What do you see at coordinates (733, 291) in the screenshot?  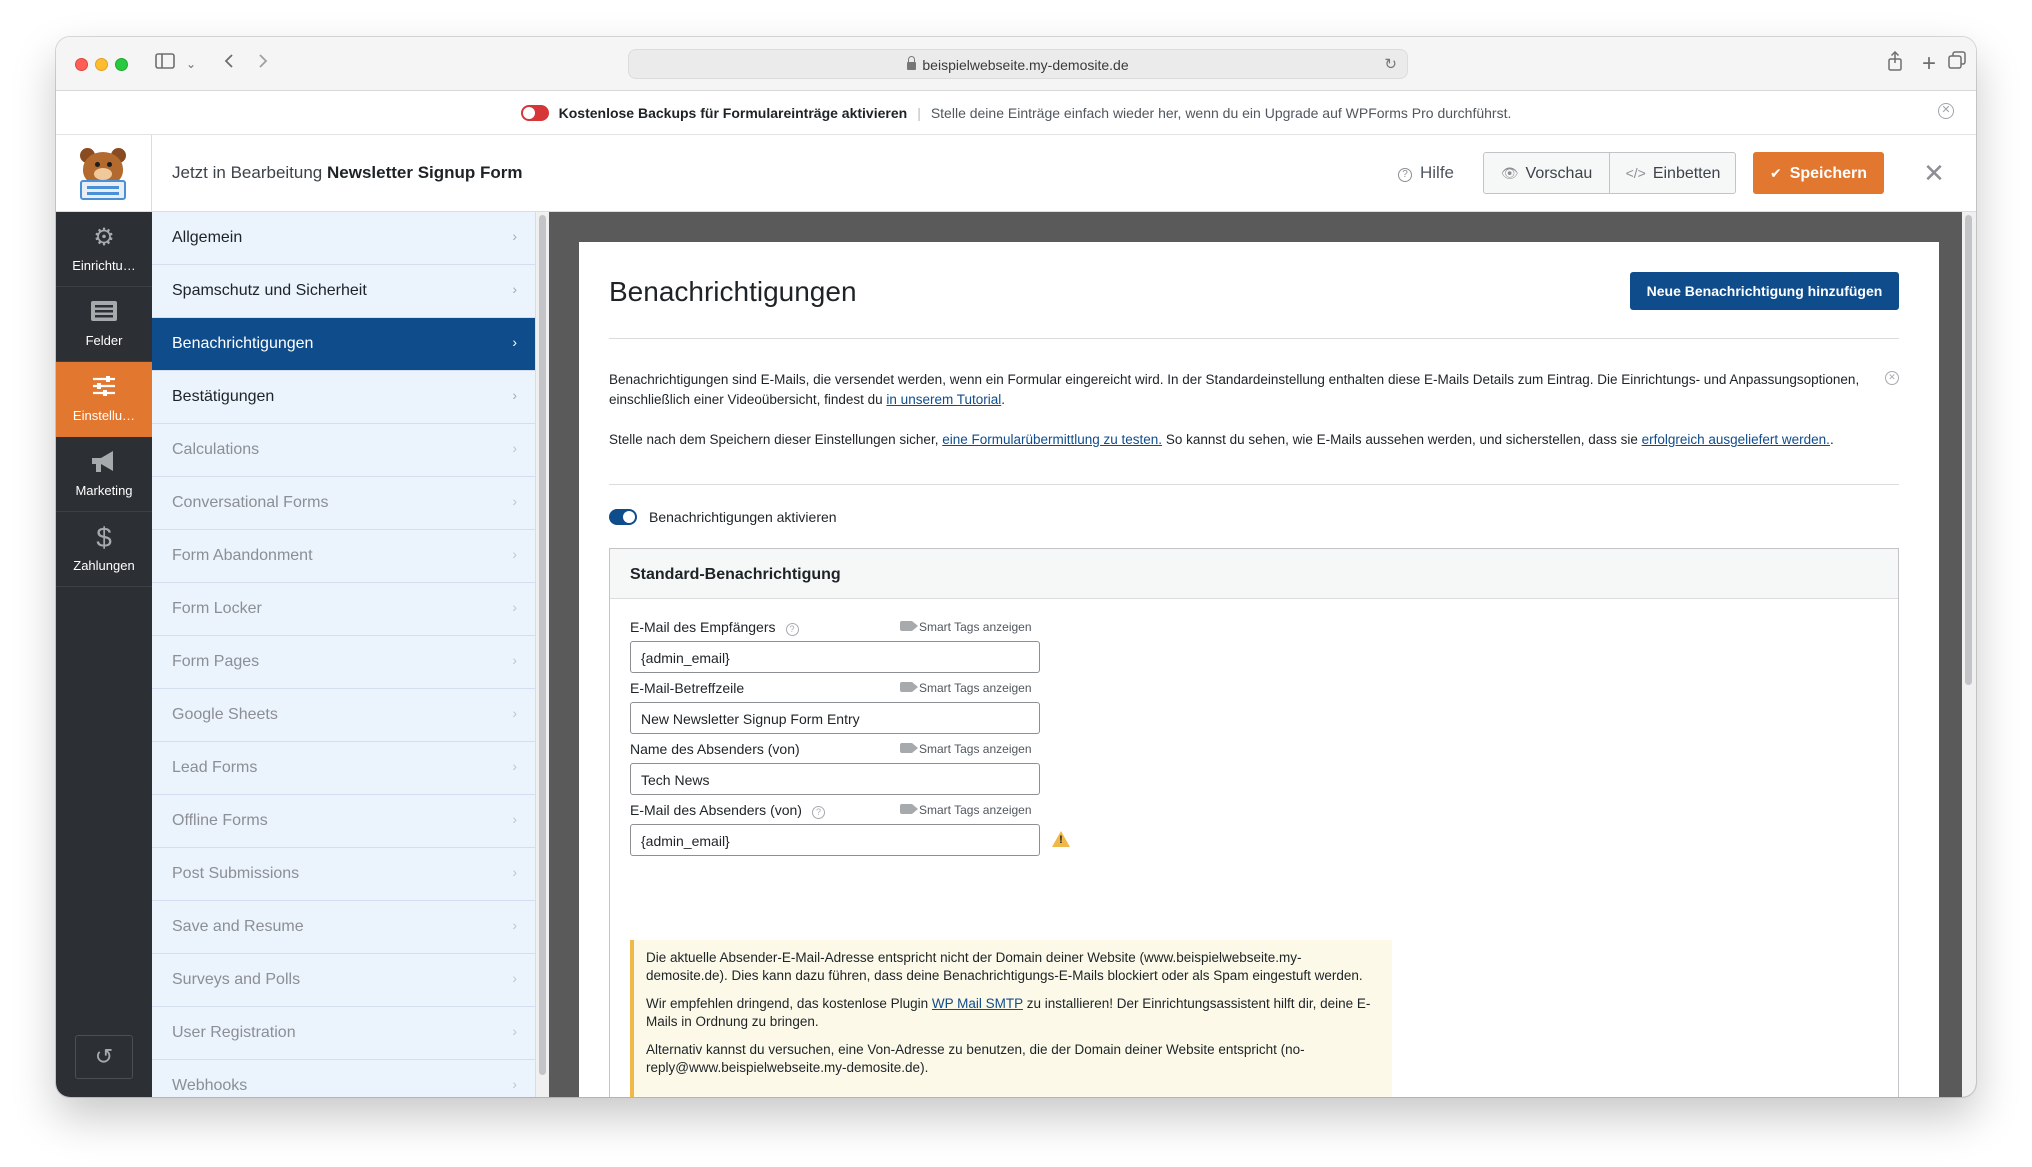 I see `section-title: Benachrichtigungen` at bounding box center [733, 291].